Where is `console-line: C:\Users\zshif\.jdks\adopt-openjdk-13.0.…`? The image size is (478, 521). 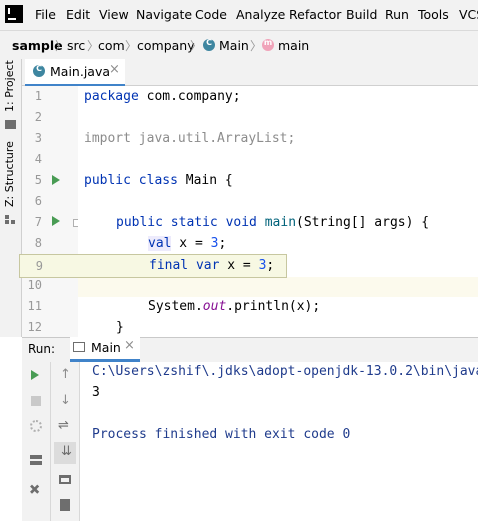
console-line: C:\Users\zshif\.jdks\adopt-openjdk-13.0.… is located at coordinates (285, 371).